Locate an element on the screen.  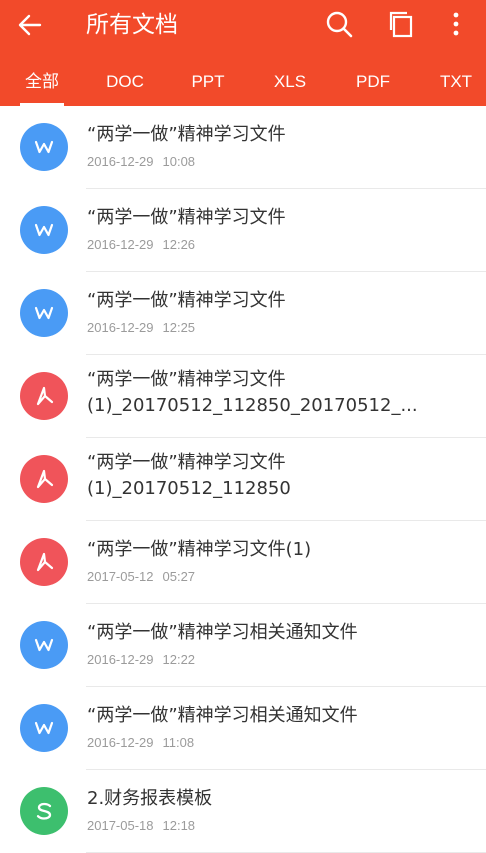
file-date: 2017-05-18 is located at coordinates (120, 825).